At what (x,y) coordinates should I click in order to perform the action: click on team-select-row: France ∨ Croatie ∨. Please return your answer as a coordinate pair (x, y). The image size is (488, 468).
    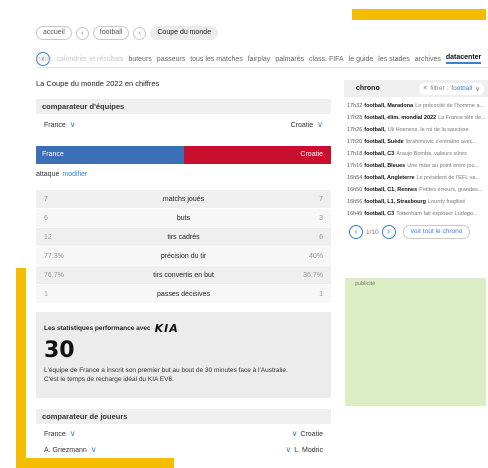
    Looking at the image, I should click on (183, 124).